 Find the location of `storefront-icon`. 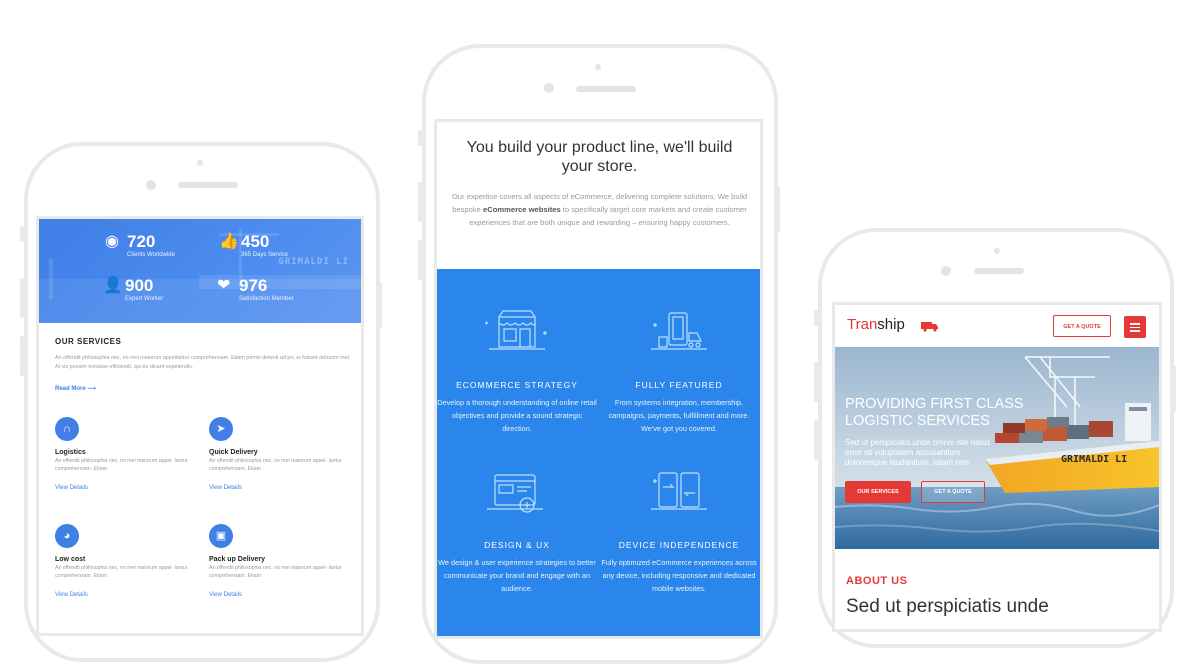

storefront-icon is located at coordinates (516, 330).